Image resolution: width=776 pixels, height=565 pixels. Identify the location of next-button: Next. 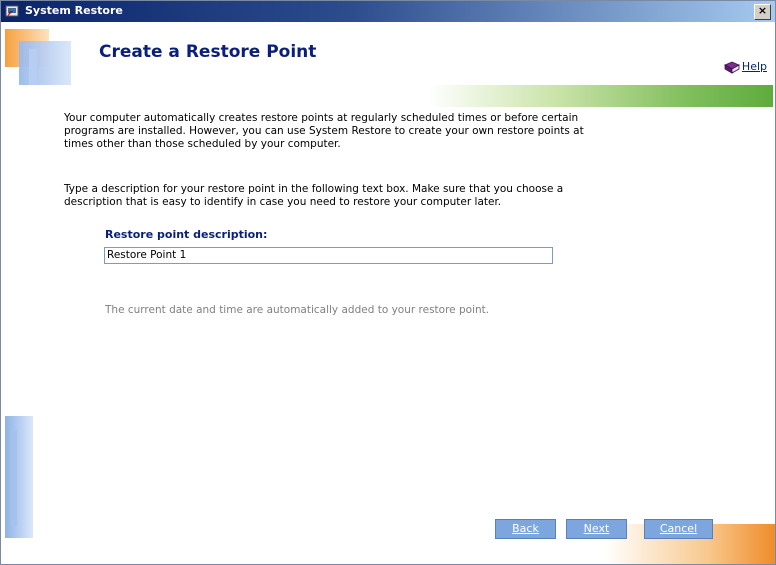
(596, 529).